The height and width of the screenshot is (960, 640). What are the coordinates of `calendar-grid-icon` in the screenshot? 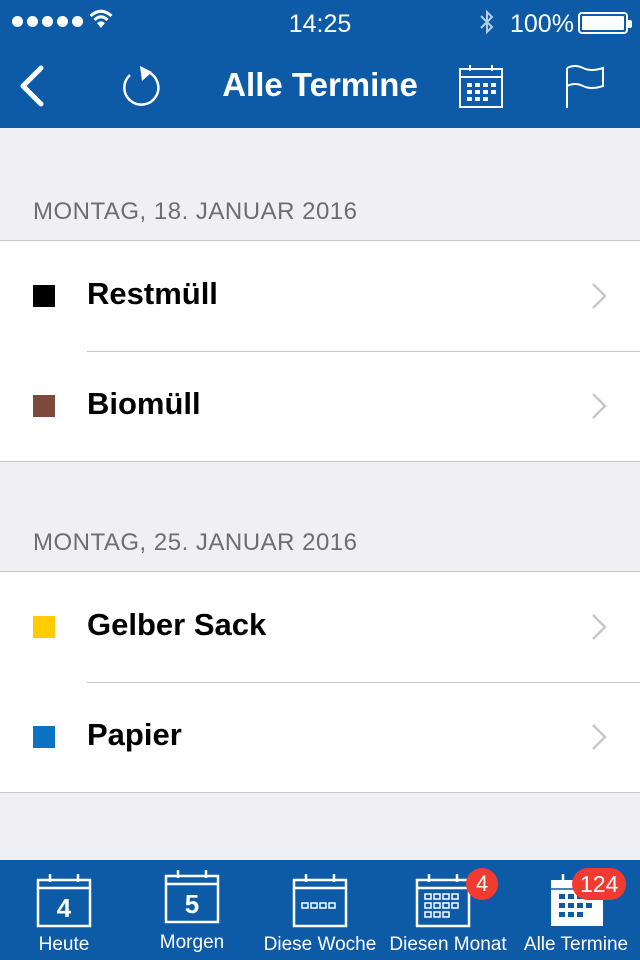 It's located at (481, 86).